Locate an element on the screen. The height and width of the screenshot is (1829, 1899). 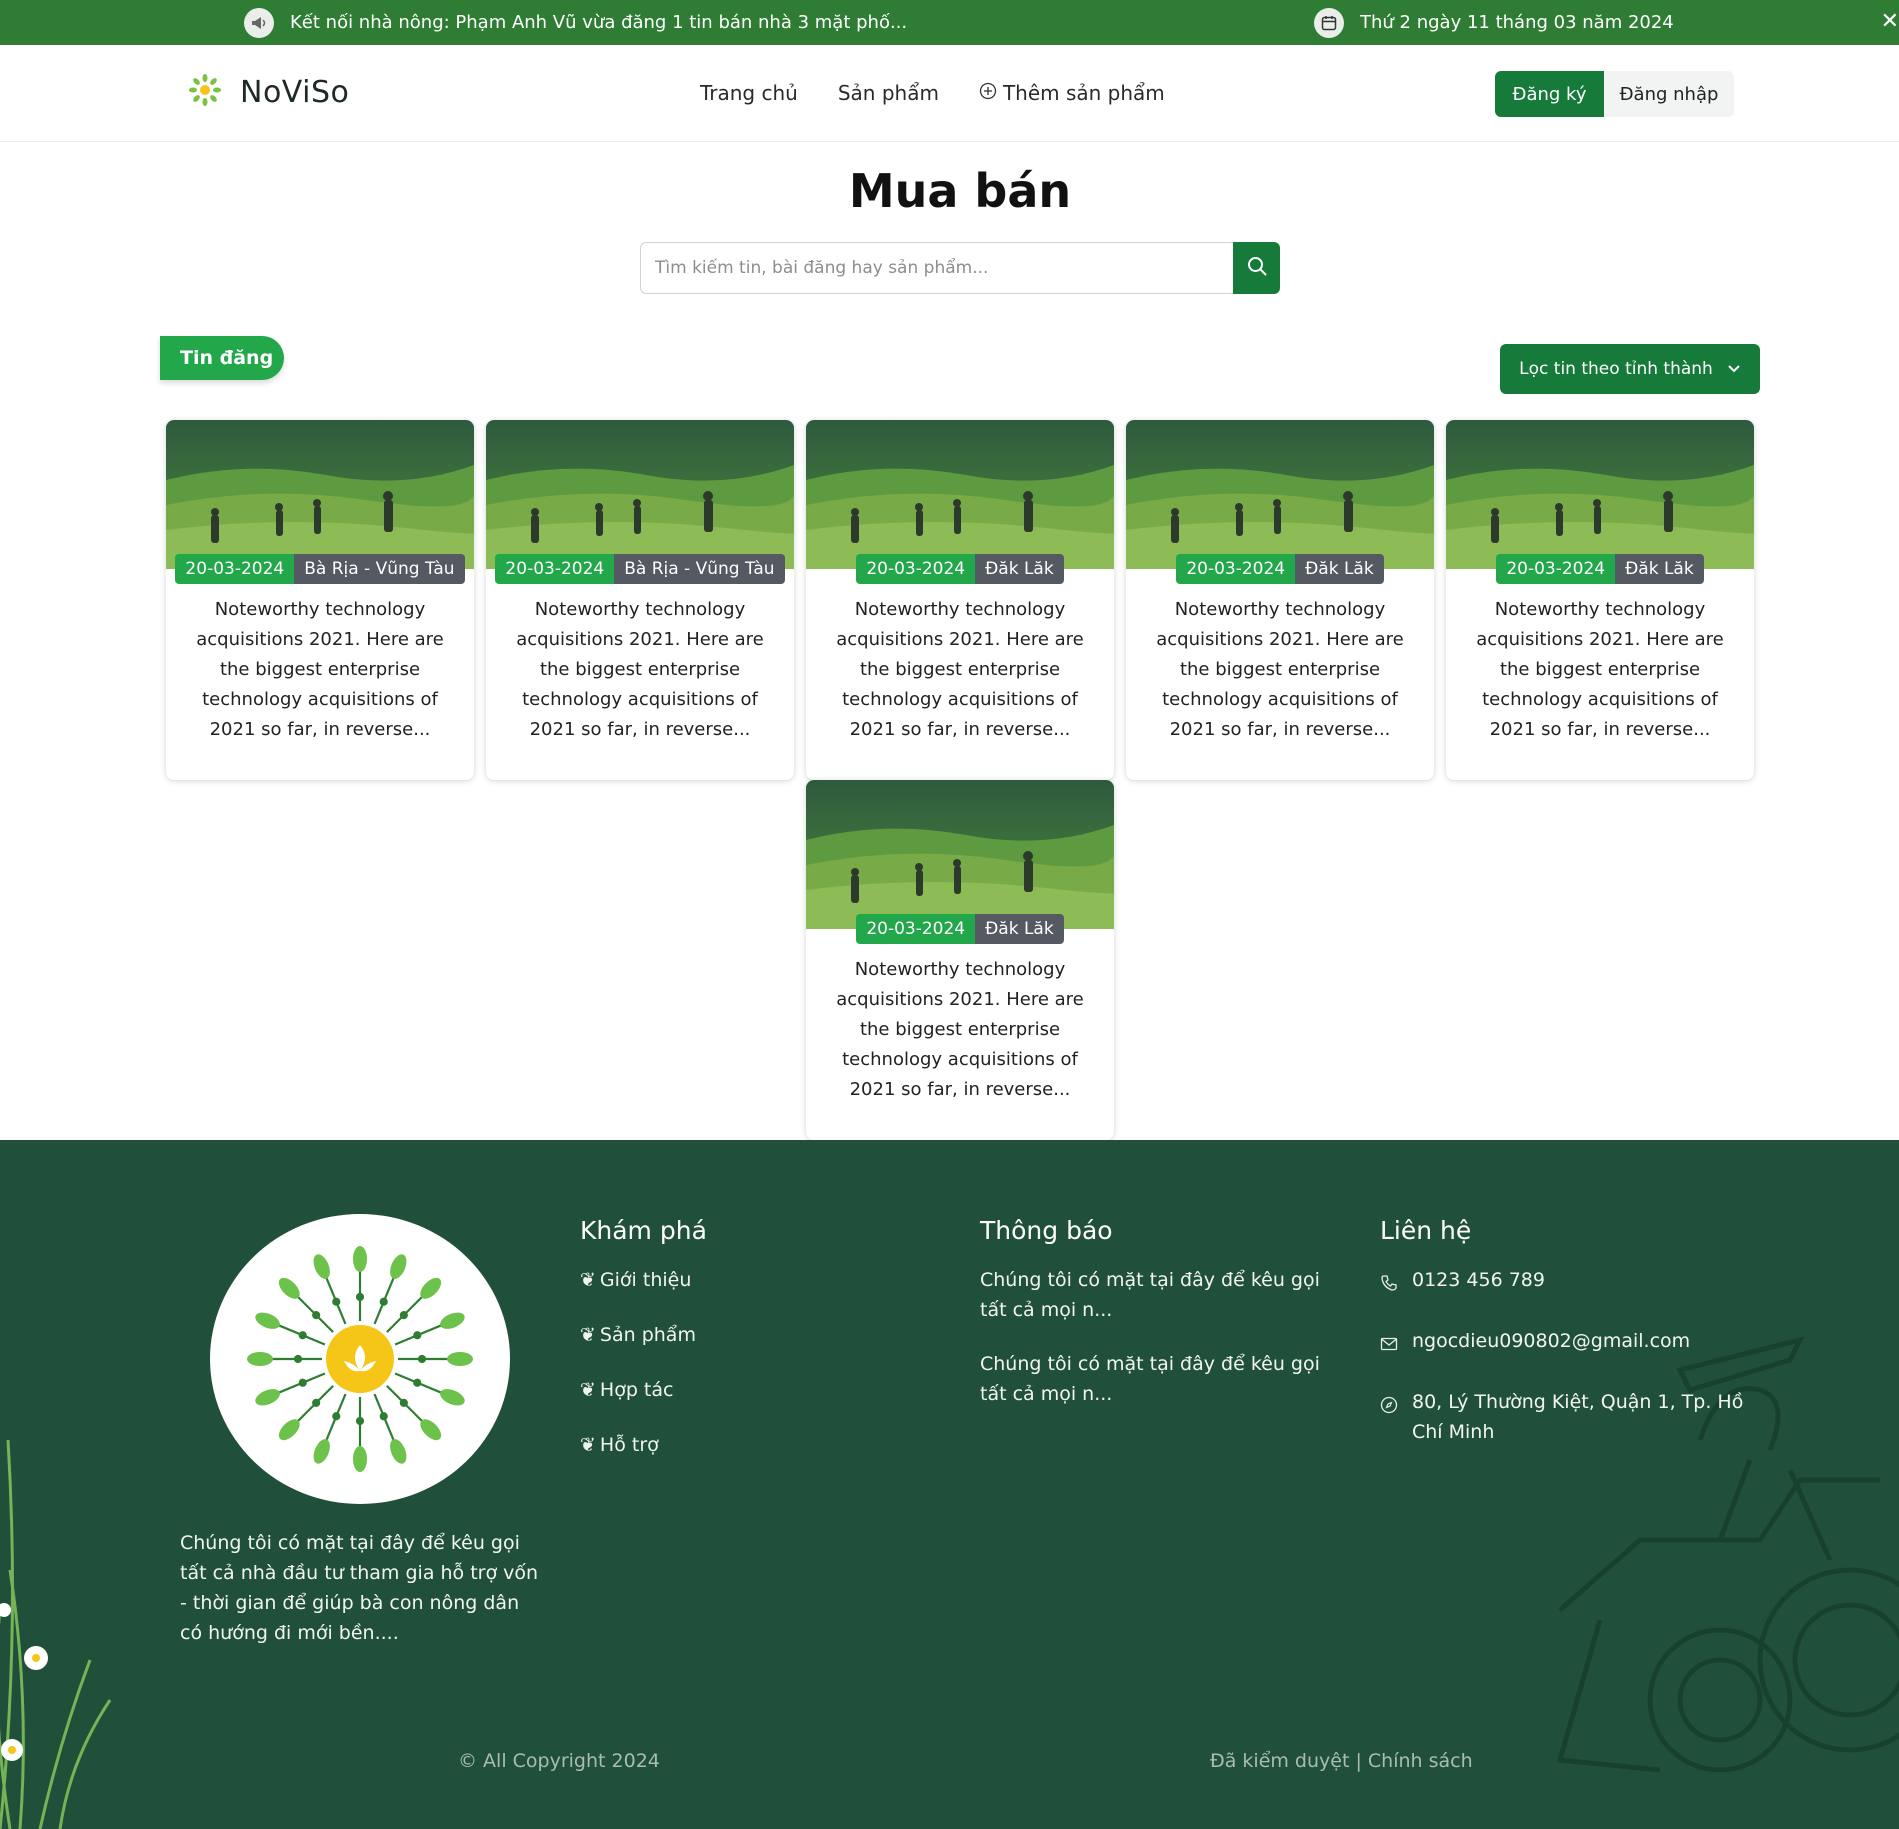
nav-home: Trang chủ is located at coordinates (749, 93).